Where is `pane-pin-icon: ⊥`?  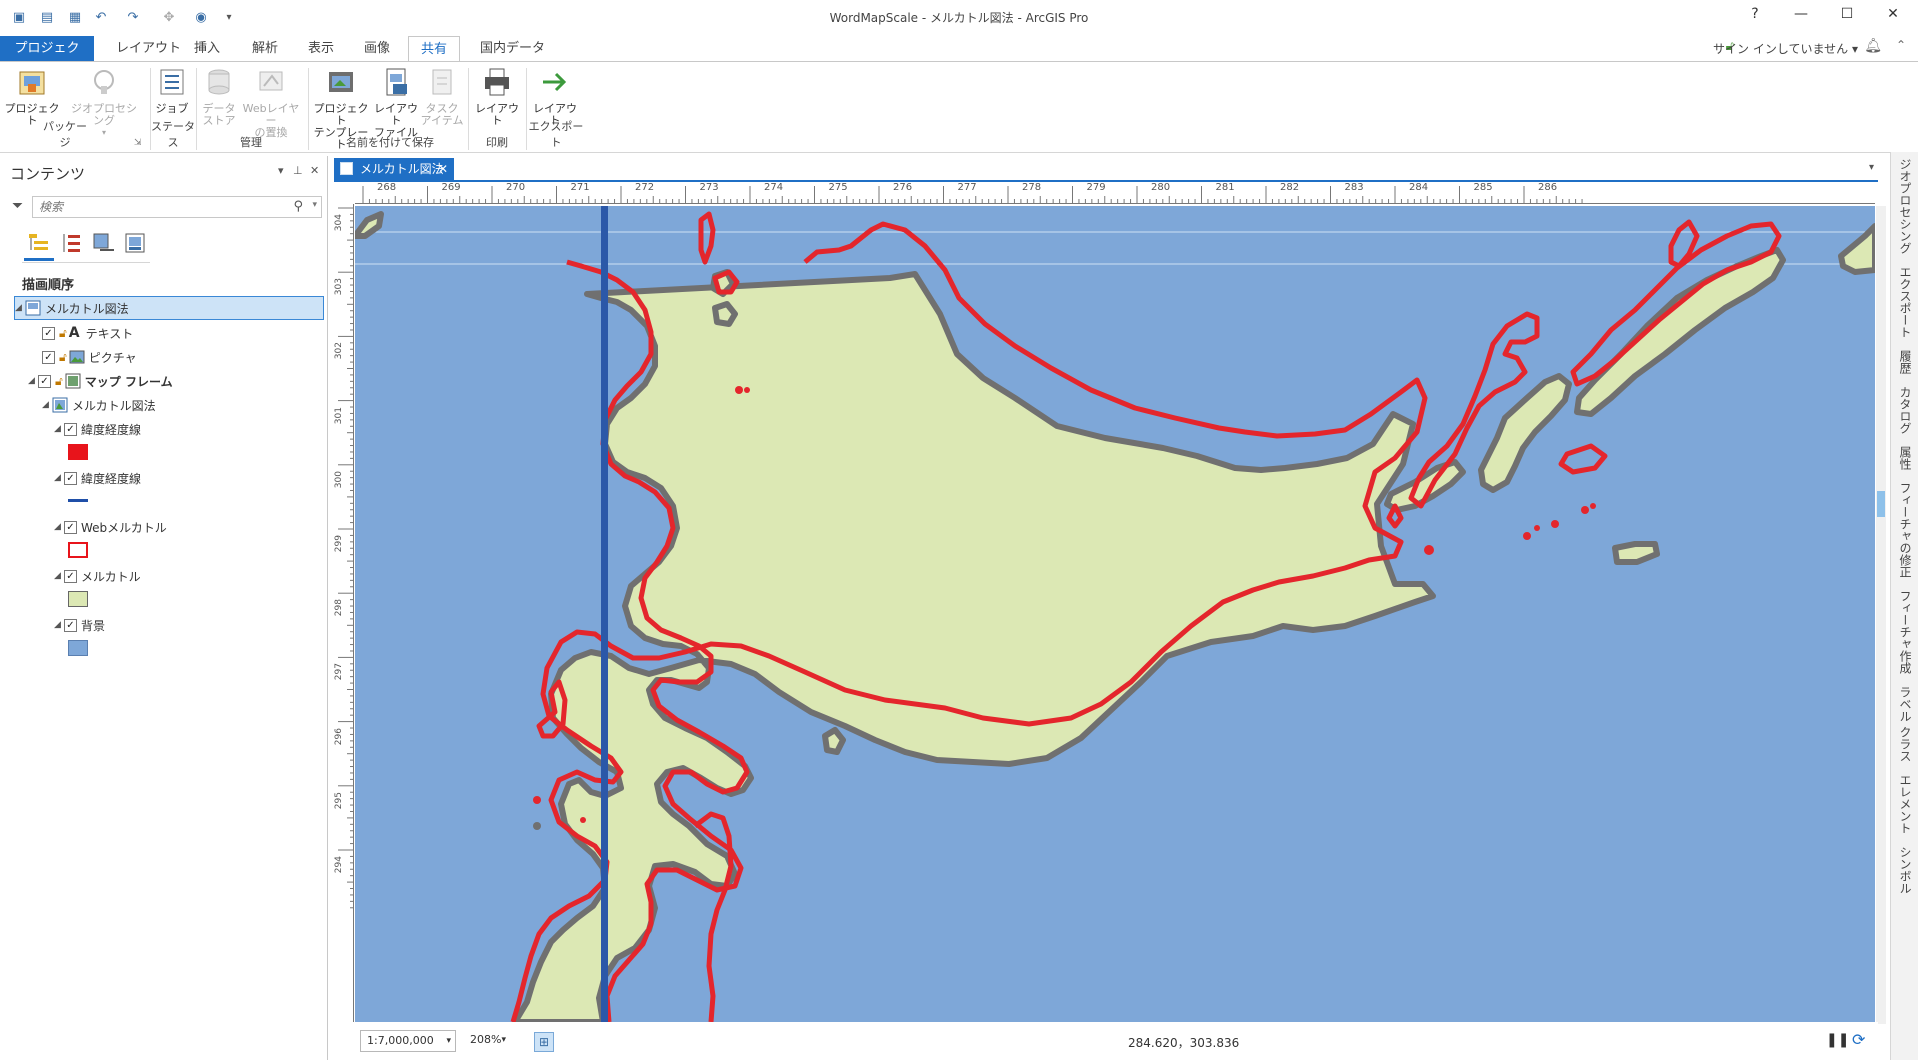
pane-pin-icon: ⊥ is located at coordinates (298, 170).